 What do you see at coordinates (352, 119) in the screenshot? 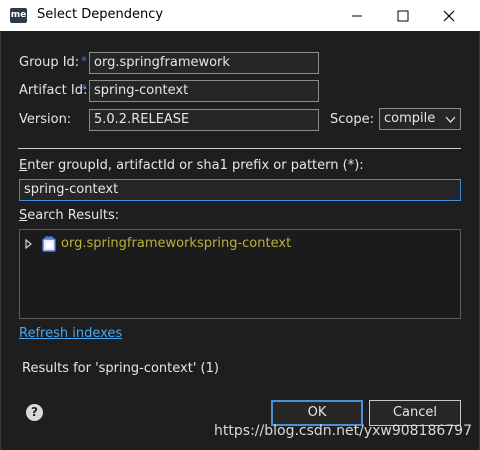
I see `scope-label: Scope:` at bounding box center [352, 119].